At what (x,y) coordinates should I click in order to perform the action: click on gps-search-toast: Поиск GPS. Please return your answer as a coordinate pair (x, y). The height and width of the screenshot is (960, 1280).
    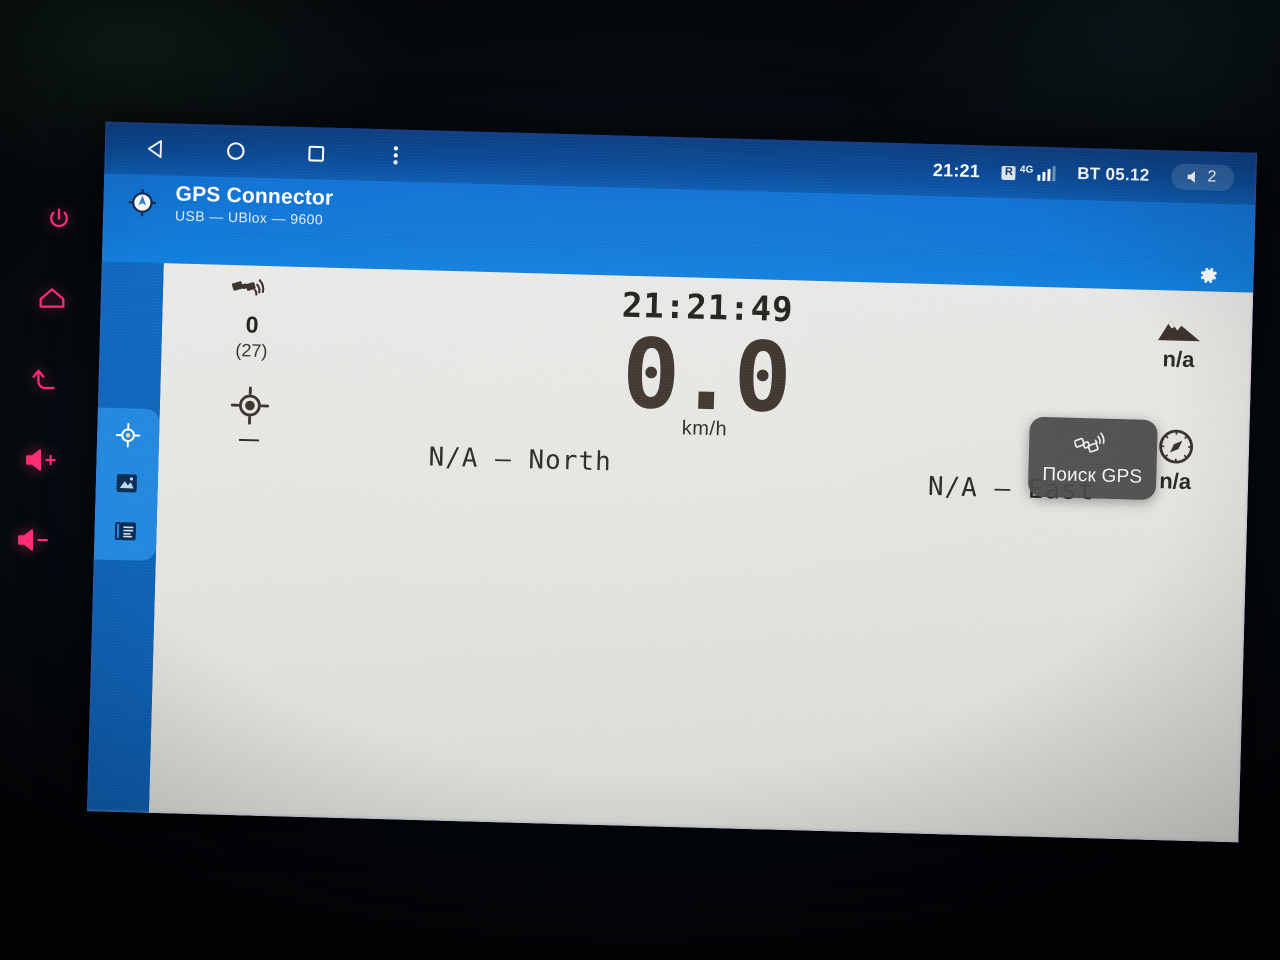
    Looking at the image, I should click on (1092, 458).